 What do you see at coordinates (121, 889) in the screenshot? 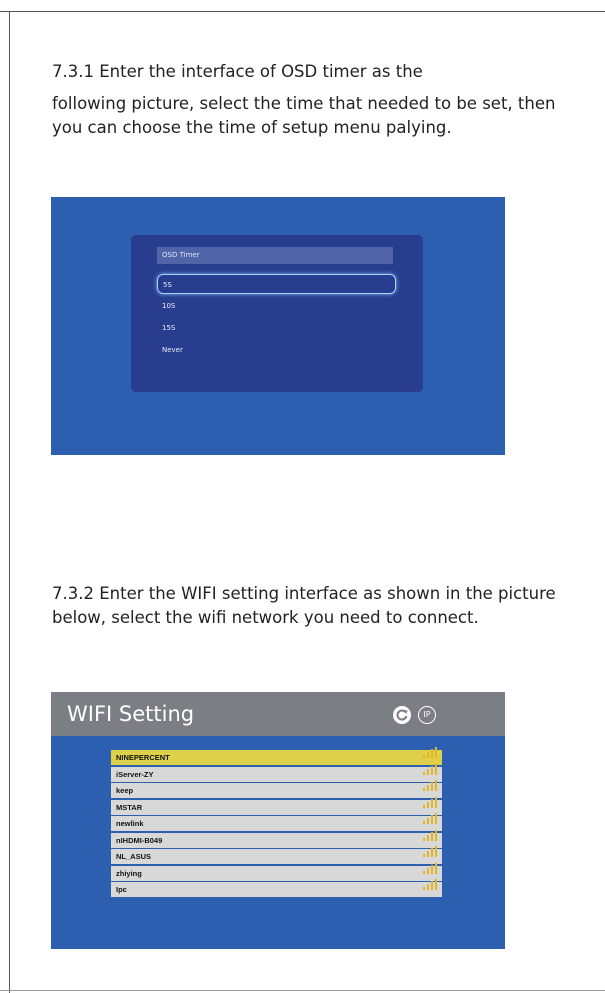
I see `wifi-network-name: Ipc` at bounding box center [121, 889].